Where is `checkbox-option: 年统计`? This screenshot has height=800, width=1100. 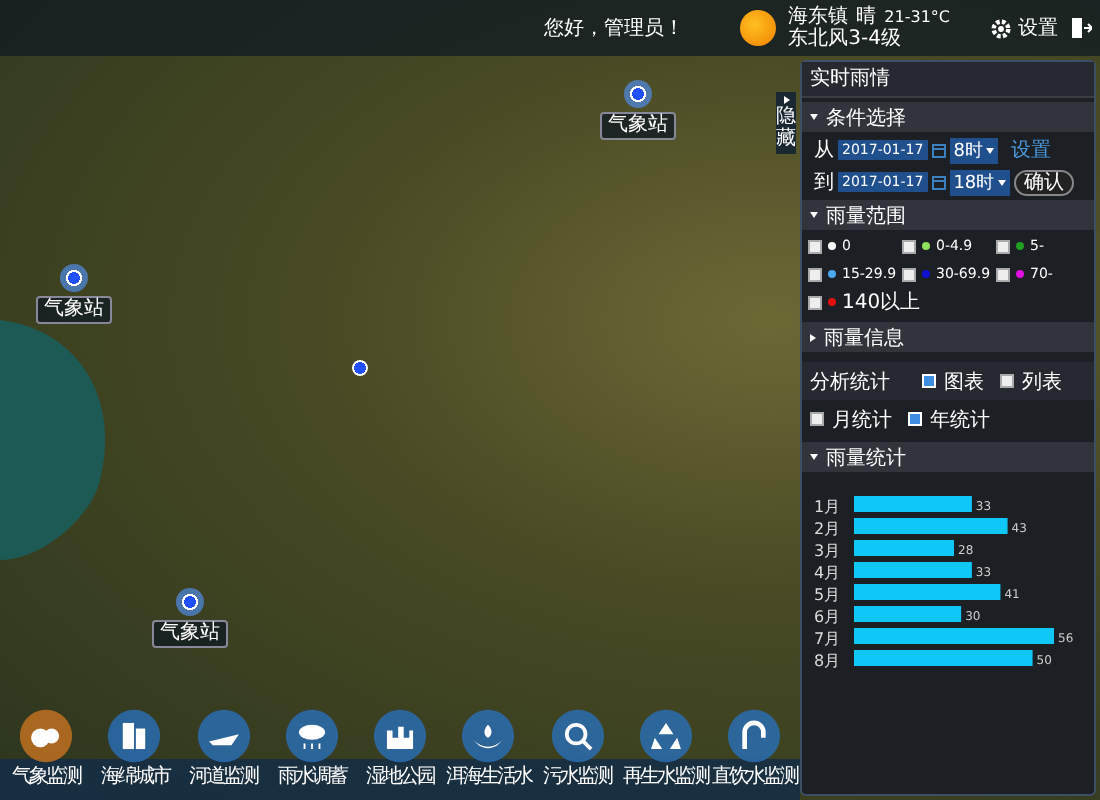 checkbox-option: 年统计 is located at coordinates (949, 419).